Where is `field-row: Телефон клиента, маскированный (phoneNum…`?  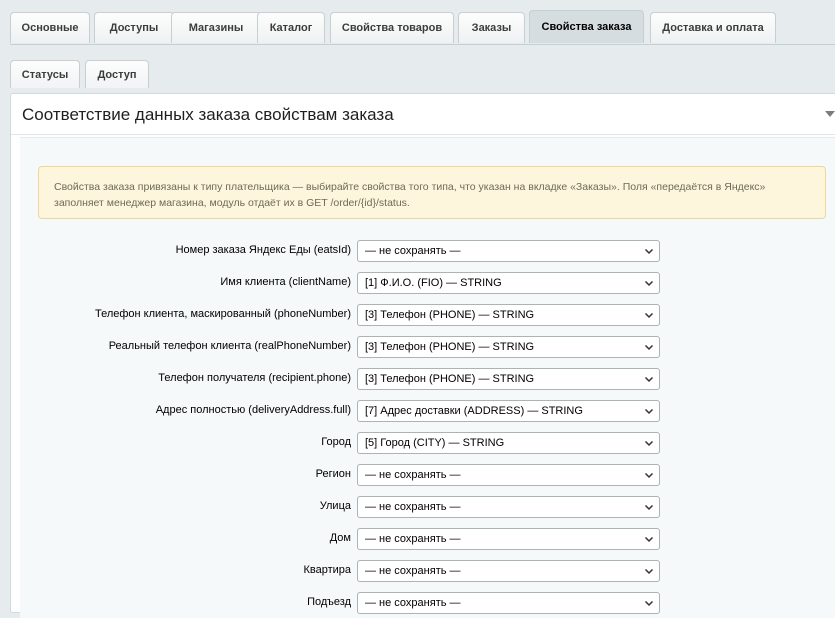 field-row: Телефон клиента, маскированный (phoneNum… is located at coordinates (427, 315).